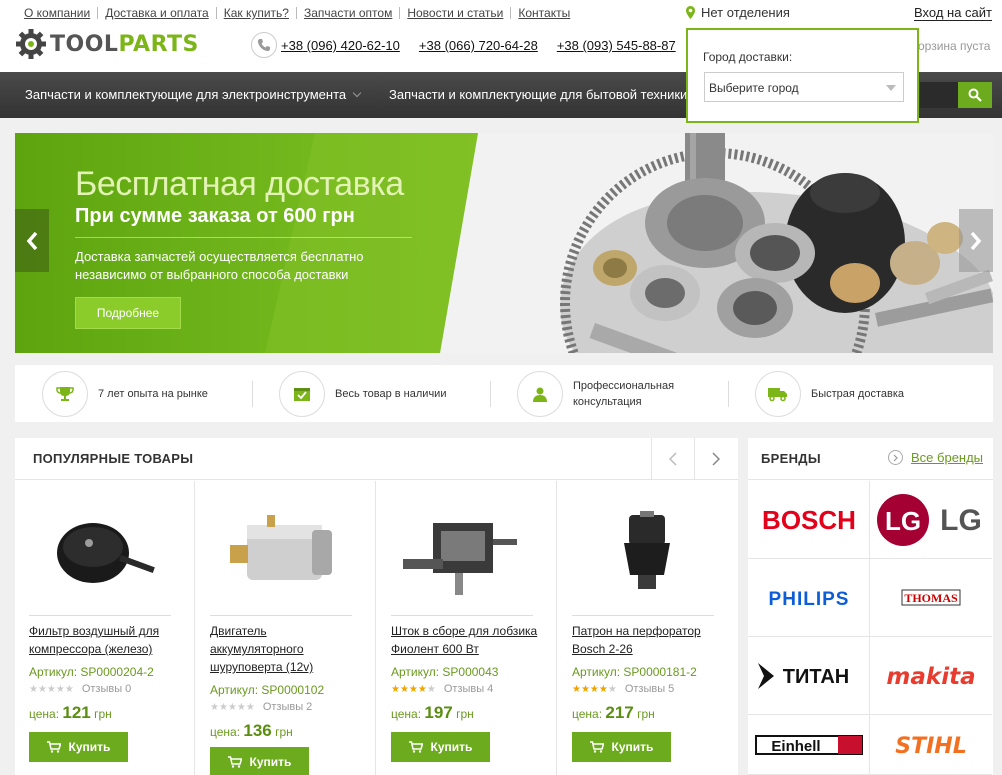  I want to click on phone-1: +38 (096) 420-62-10, so click(340, 45).